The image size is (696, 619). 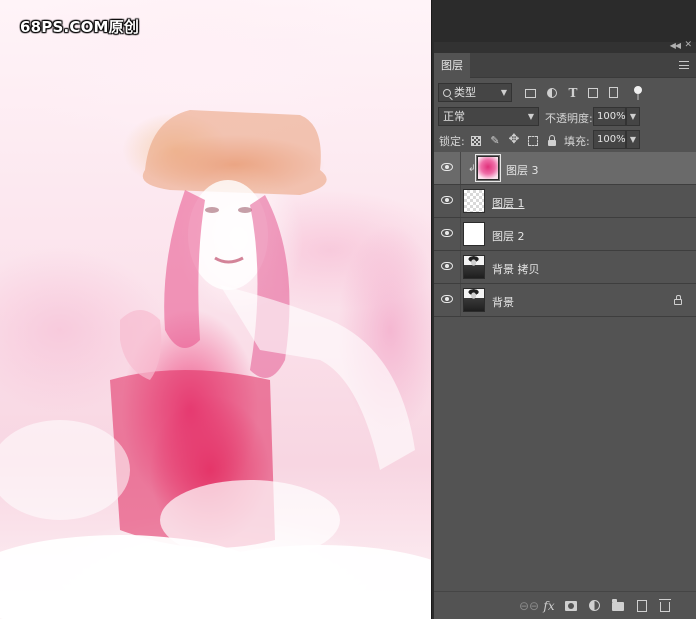 I want to click on opacity-label: 不透明度:, so click(x=569, y=118).